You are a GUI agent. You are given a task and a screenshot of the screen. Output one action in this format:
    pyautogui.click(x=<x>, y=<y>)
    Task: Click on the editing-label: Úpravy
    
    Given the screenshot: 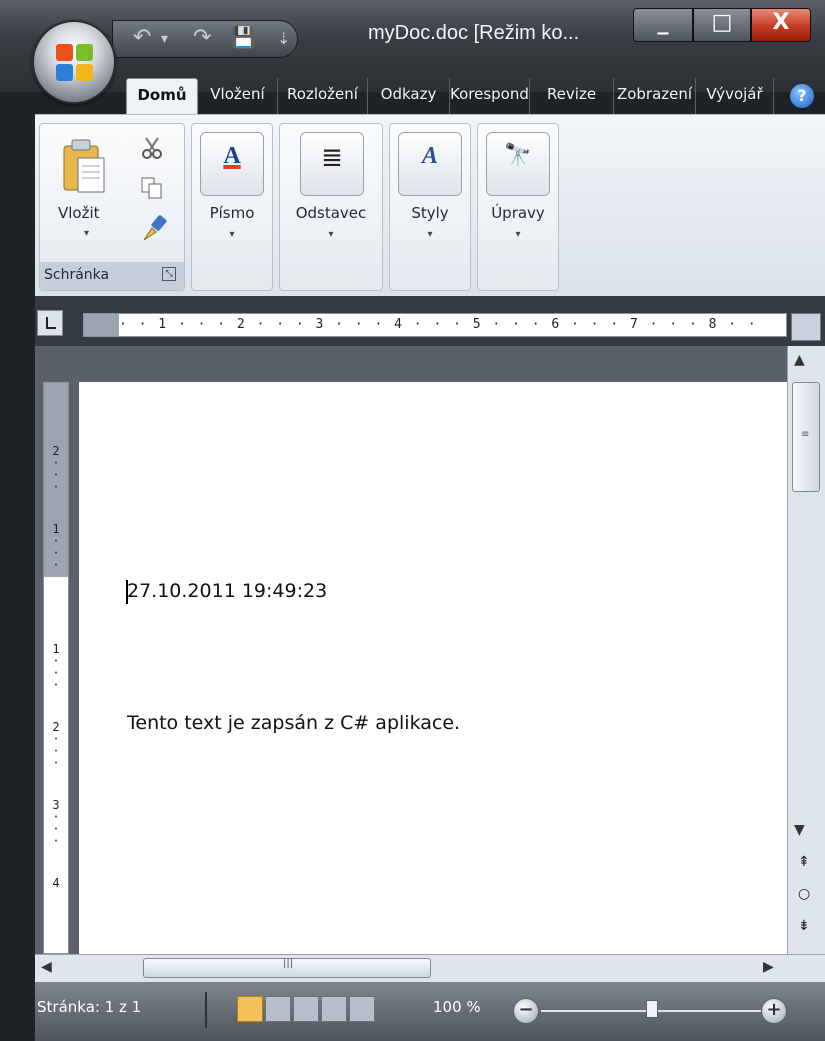 What is the action you would take?
    pyautogui.click(x=518, y=213)
    